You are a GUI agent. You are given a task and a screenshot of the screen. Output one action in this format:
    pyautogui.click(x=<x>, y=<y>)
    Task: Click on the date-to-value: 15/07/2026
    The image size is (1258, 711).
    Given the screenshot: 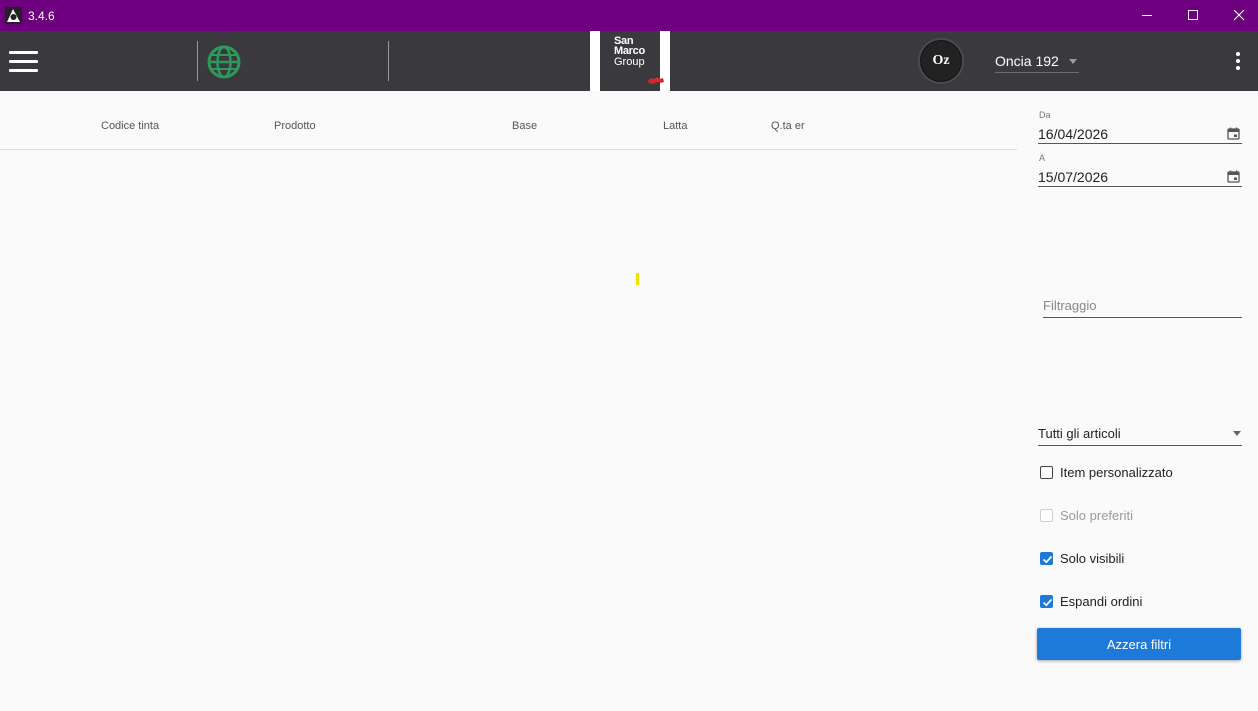 What is the action you would take?
    pyautogui.click(x=1073, y=177)
    